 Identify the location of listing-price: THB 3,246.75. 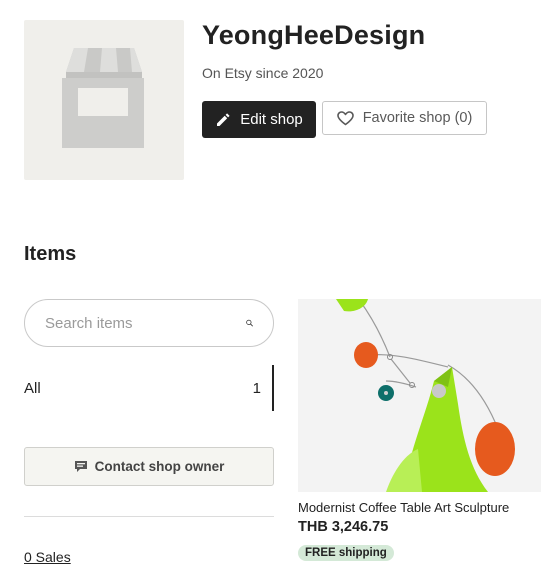
(343, 527).